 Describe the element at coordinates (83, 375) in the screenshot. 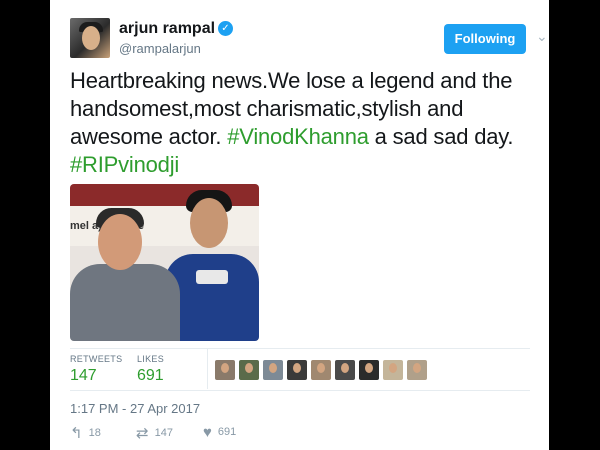

I see `retweets-value: 147` at that location.